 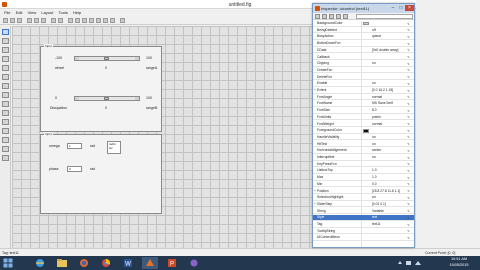 I want to click on run-icon, so click(x=122, y=20).